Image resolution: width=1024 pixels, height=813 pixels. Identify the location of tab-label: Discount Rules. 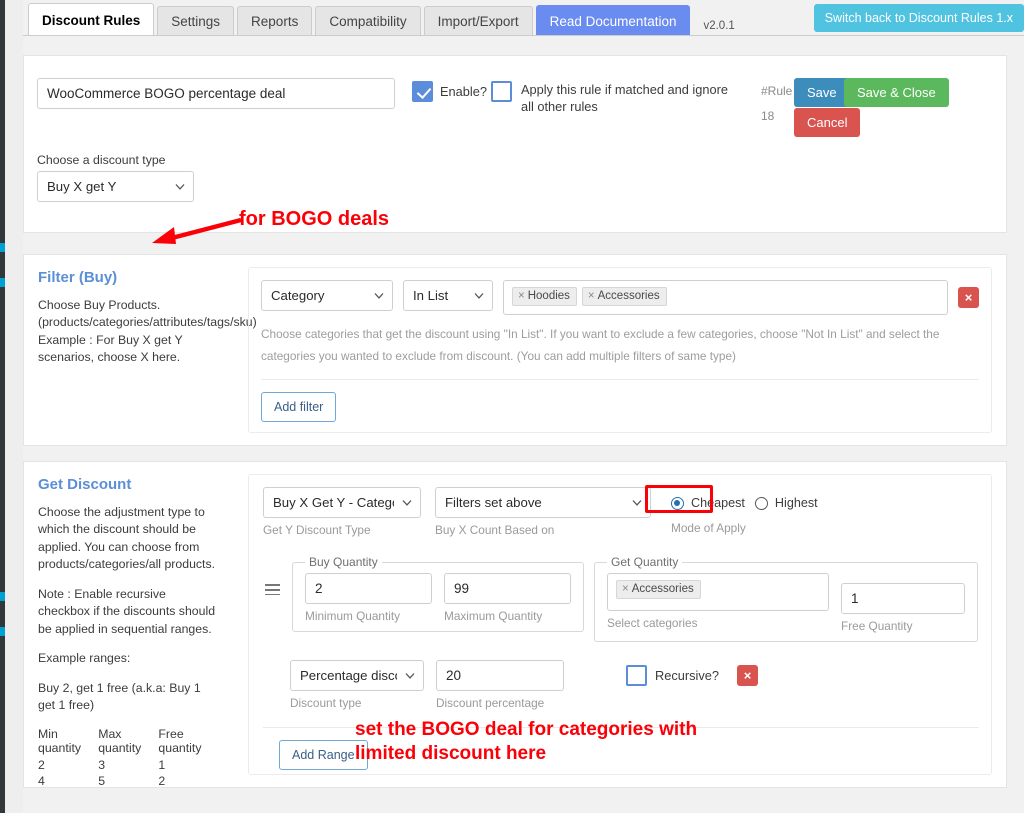
(91, 20).